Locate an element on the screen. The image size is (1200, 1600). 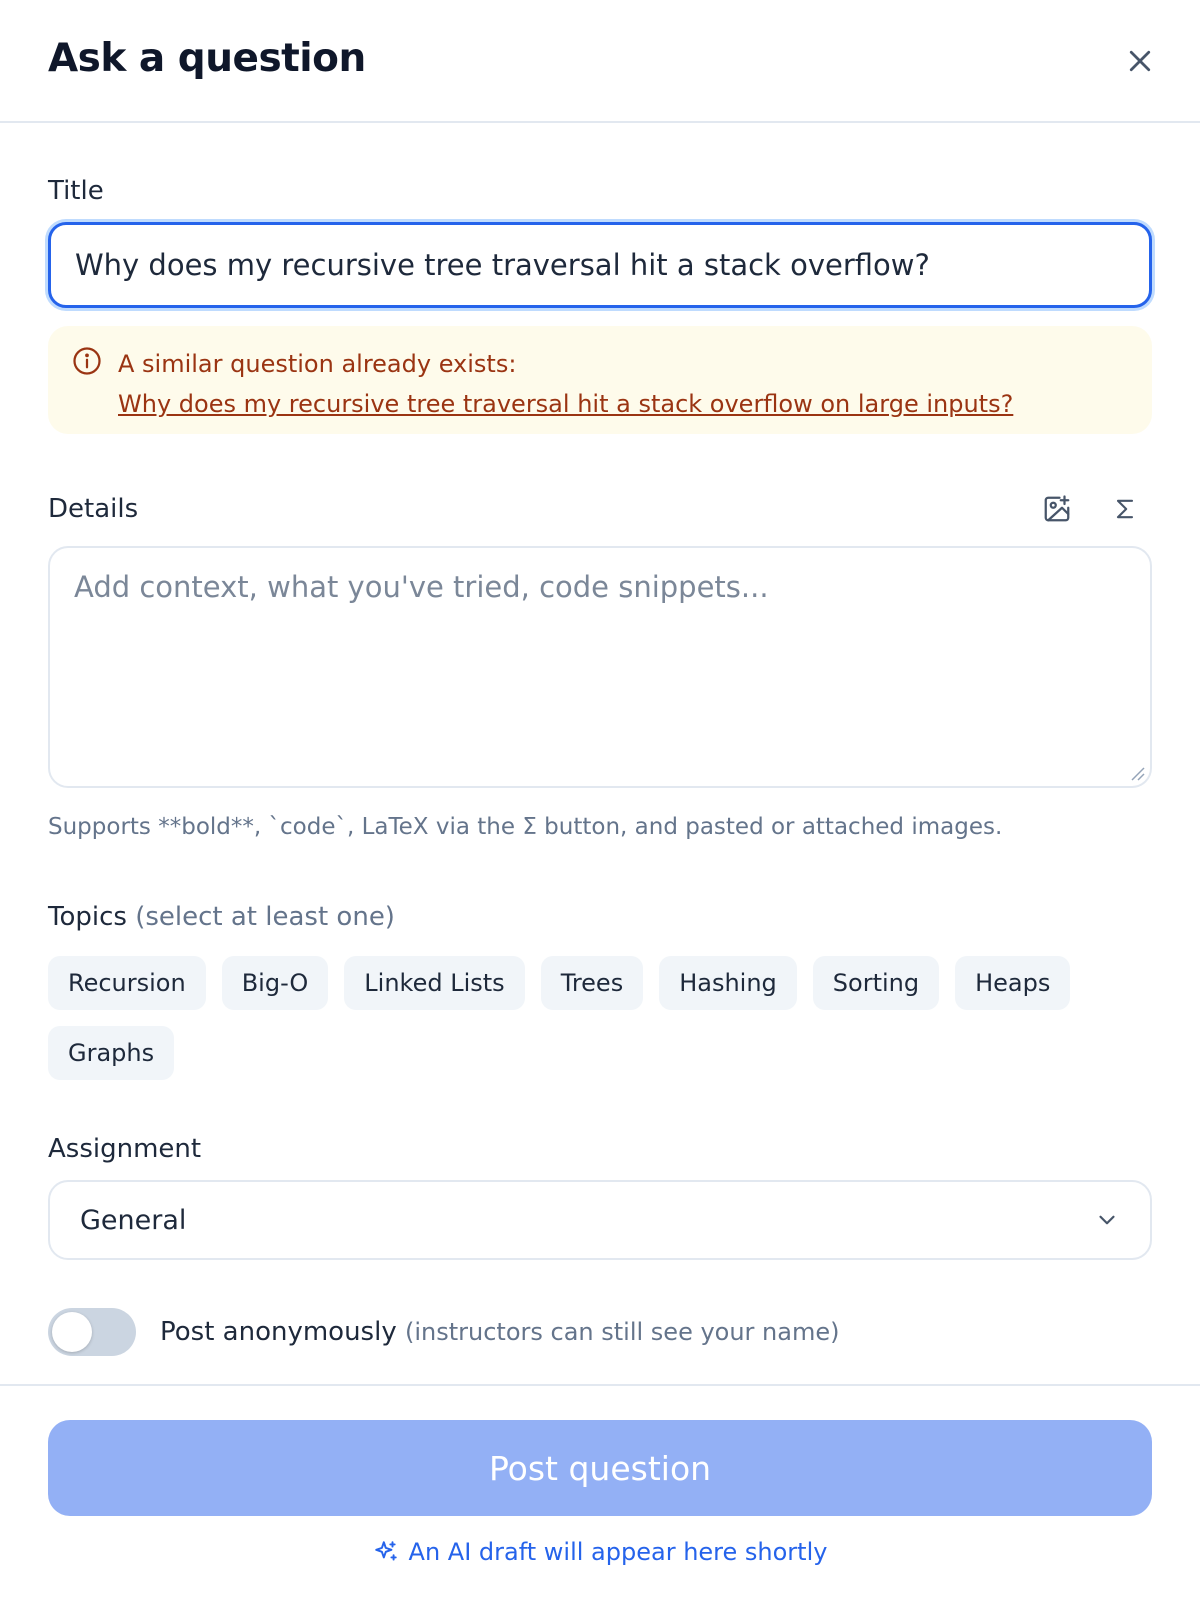
info-icon is located at coordinates (87, 361).